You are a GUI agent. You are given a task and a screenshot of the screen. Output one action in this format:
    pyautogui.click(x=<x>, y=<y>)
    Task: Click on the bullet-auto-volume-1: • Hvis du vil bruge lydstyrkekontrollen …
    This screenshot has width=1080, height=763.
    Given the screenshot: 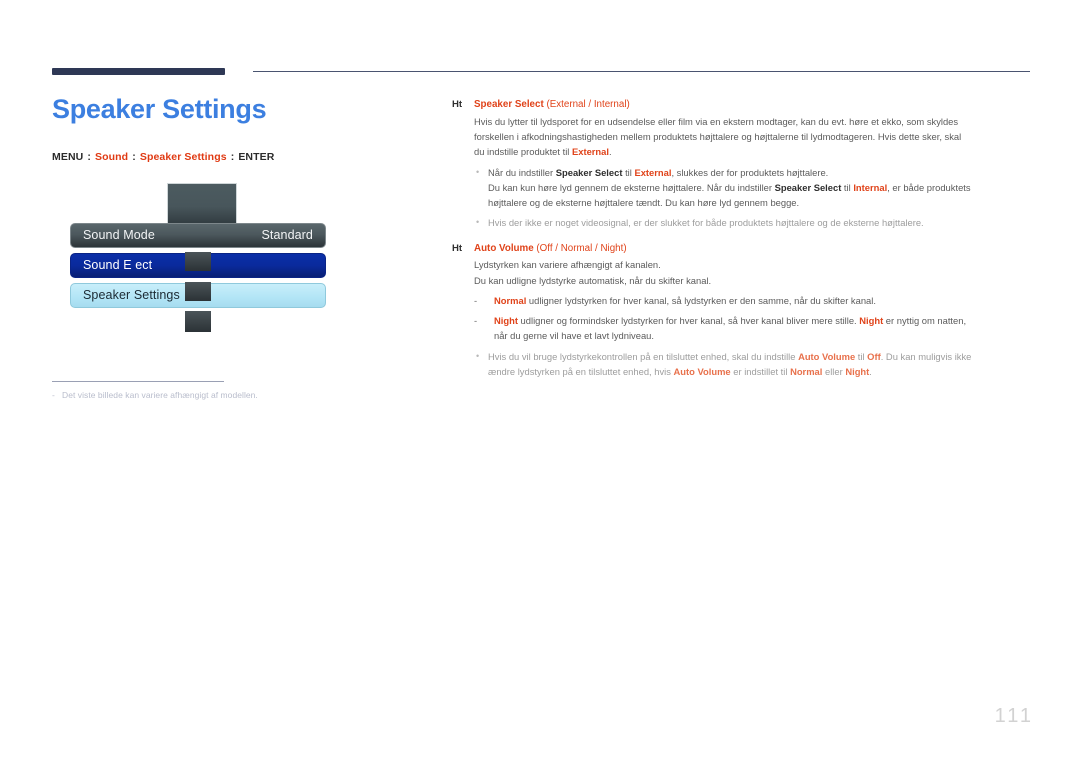 What is the action you would take?
    pyautogui.click(x=754, y=364)
    